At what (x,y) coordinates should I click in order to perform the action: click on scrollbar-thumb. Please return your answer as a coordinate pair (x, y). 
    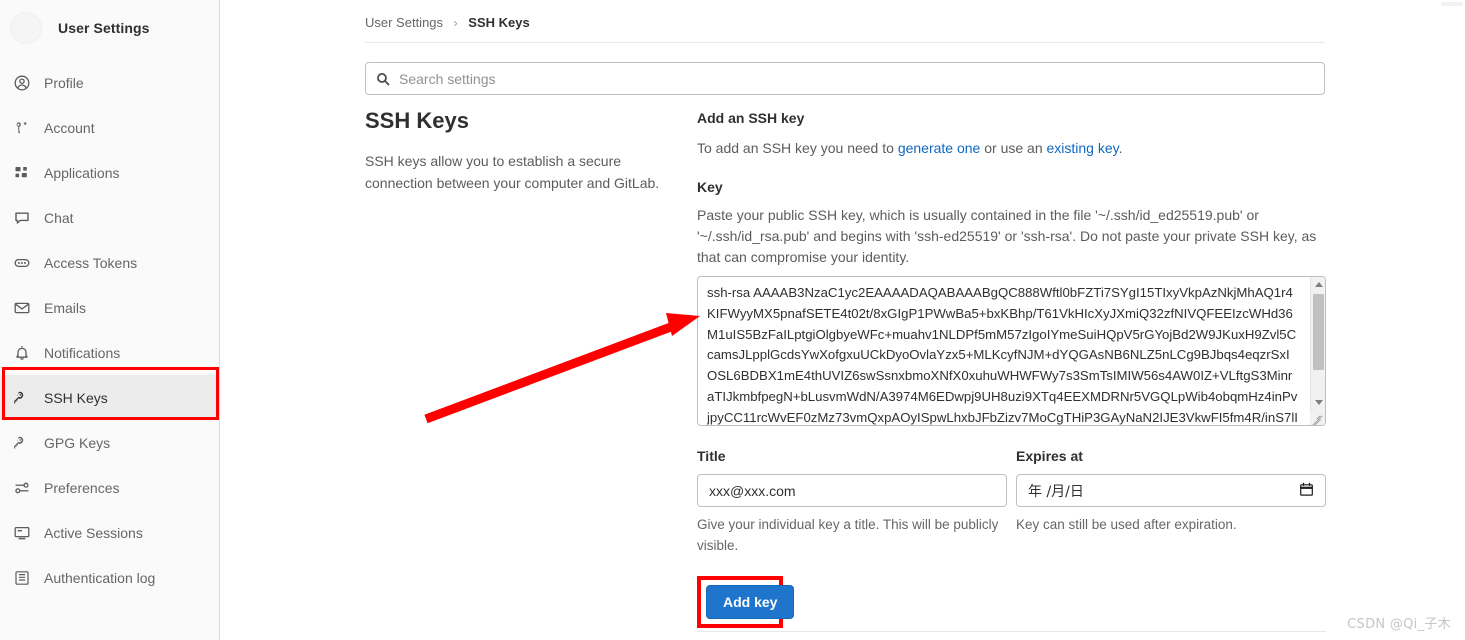
    Looking at the image, I should click on (1318, 332).